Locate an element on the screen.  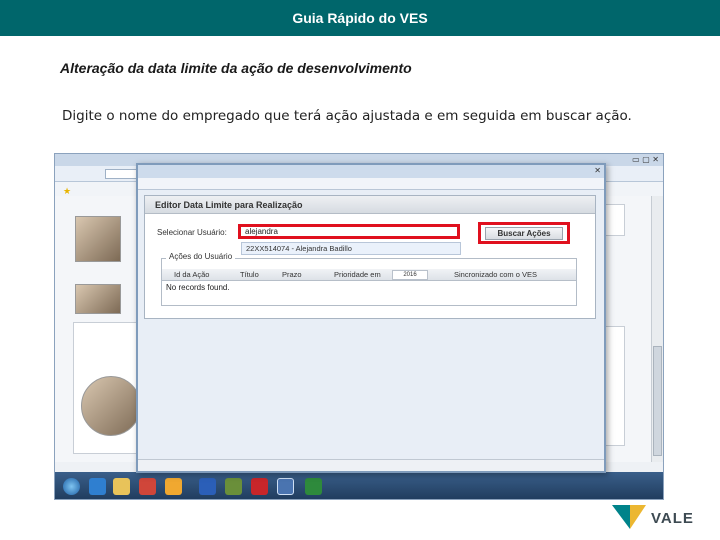
search-actions-button: Buscar Ações is located at coordinates (524, 233).